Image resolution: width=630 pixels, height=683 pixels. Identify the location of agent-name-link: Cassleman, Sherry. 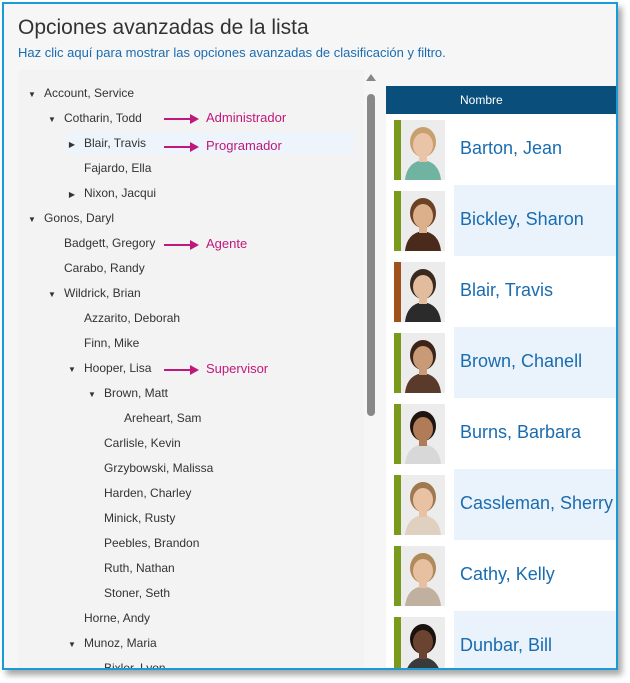
(536, 503).